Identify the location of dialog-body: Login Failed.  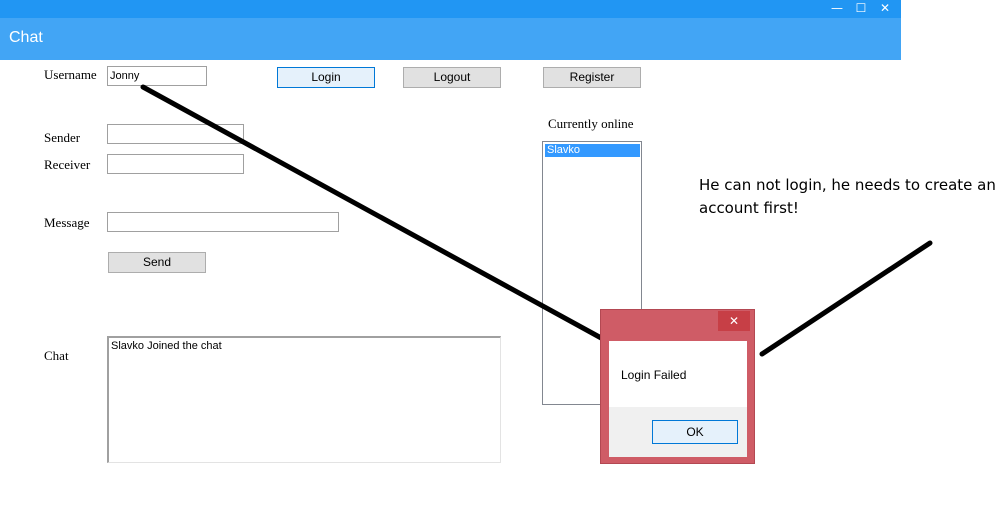
(678, 374).